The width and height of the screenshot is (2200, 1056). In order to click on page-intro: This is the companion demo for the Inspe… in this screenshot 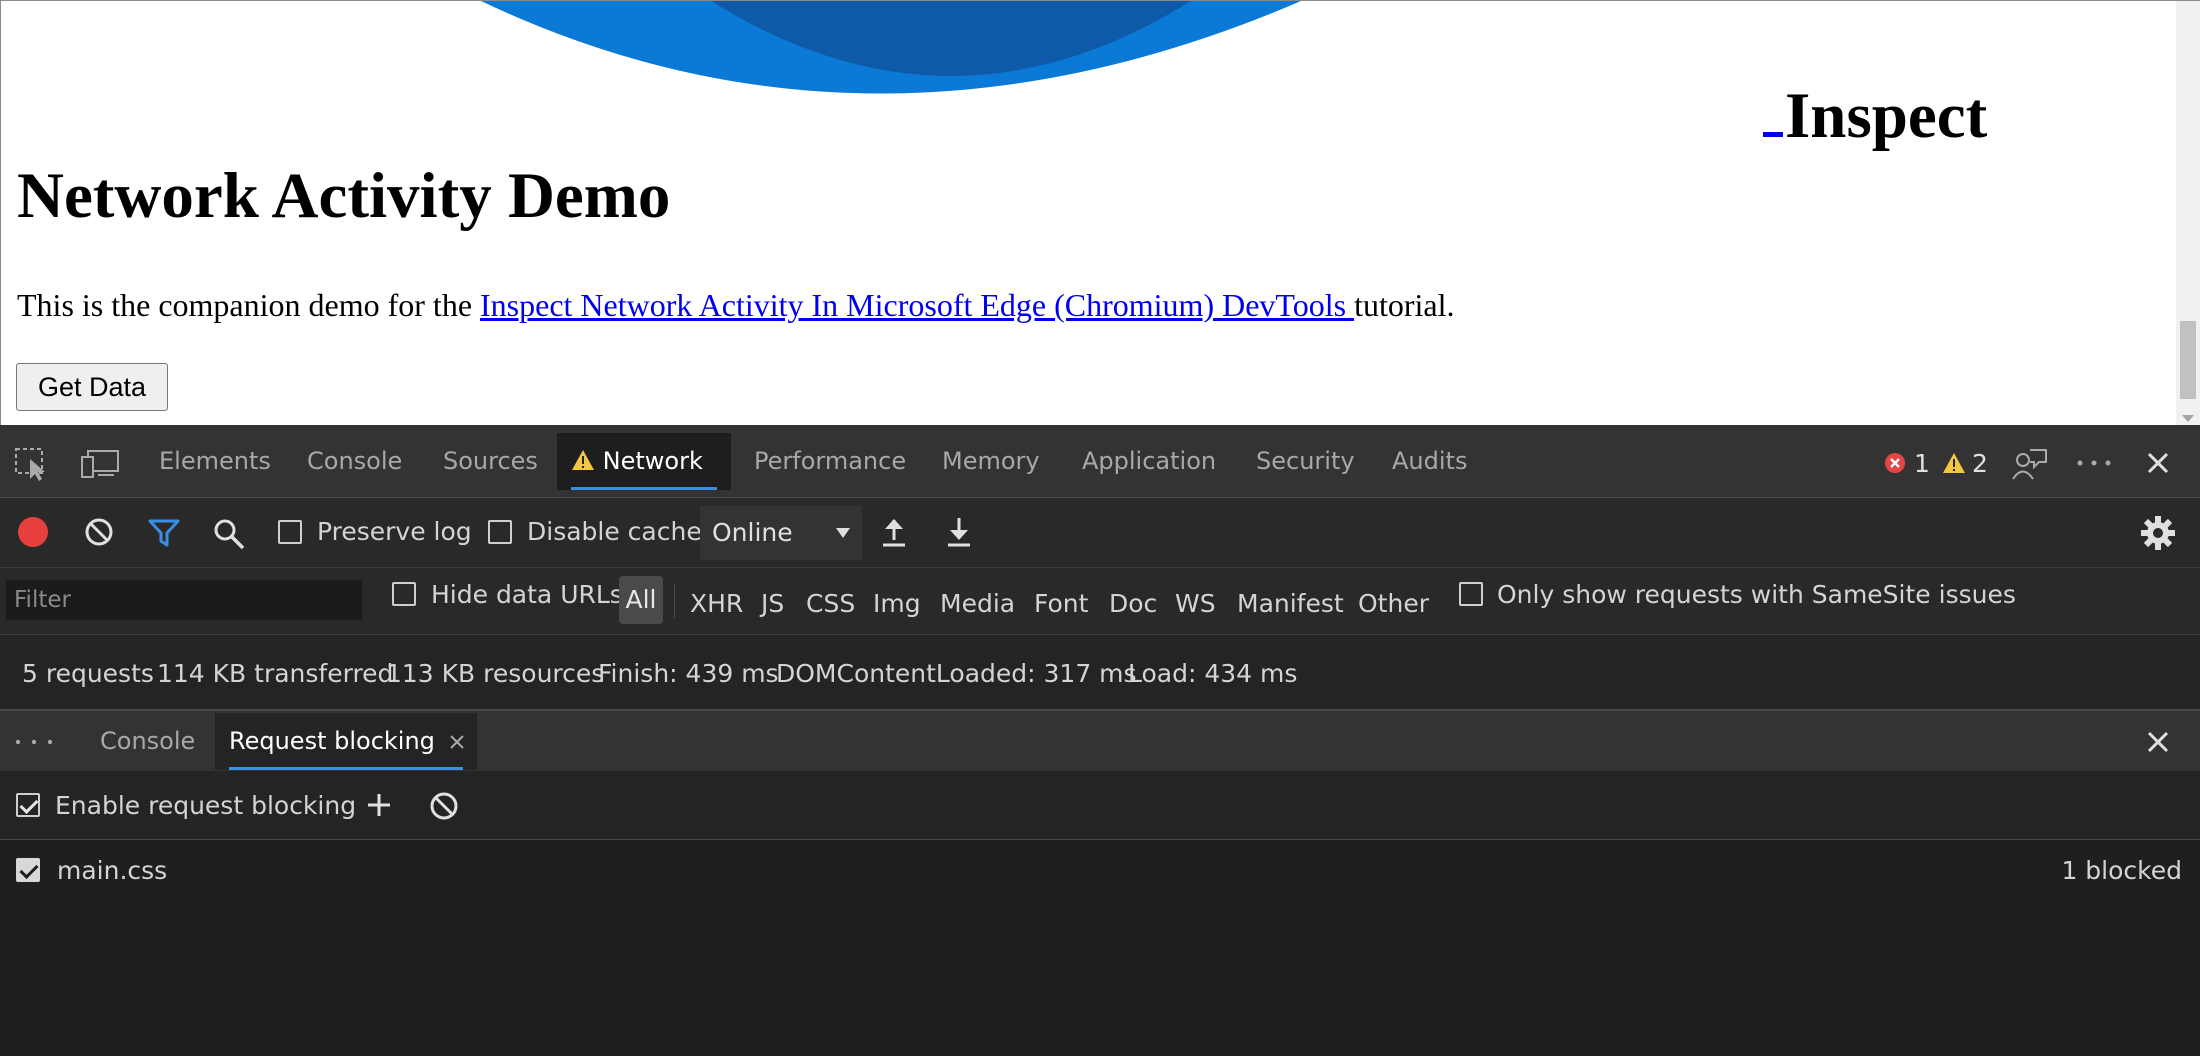, I will do `click(735, 305)`.